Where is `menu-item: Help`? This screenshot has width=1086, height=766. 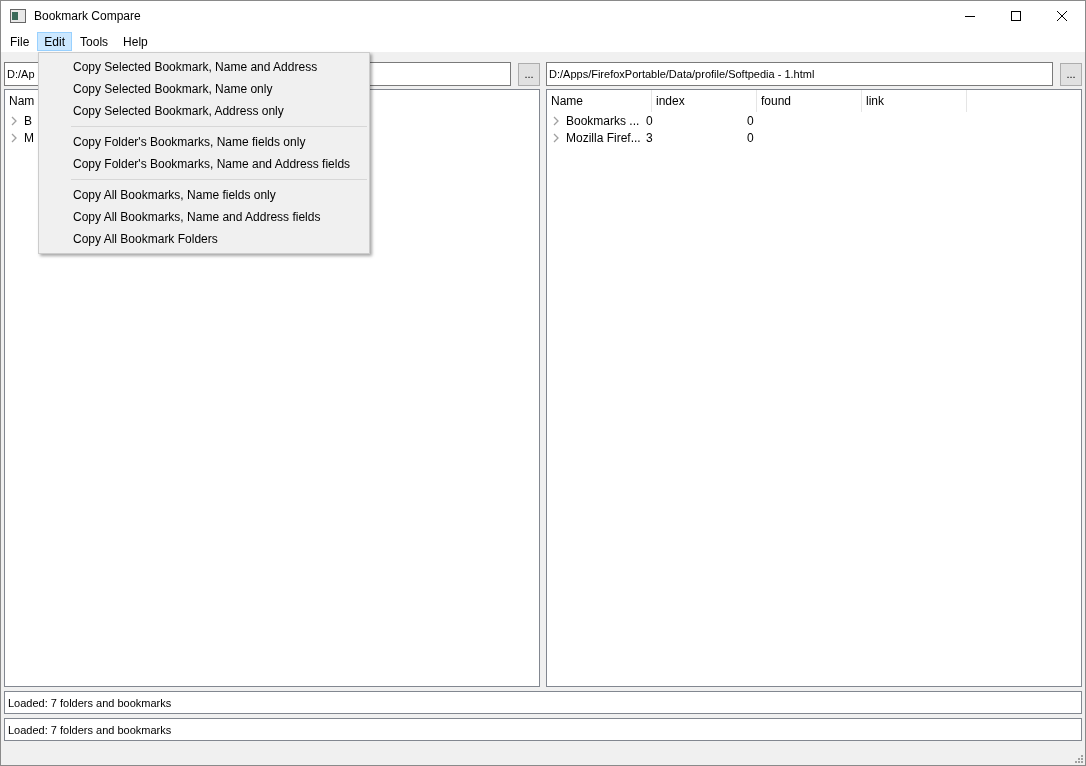
menu-item: Help is located at coordinates (135, 41).